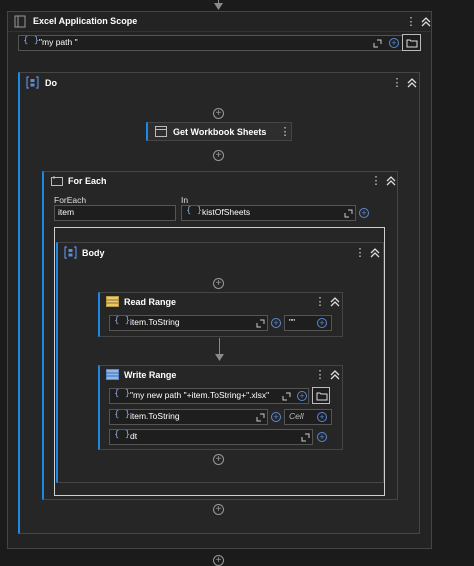  I want to click on write-datatable-field: { } dt, so click(211, 437).